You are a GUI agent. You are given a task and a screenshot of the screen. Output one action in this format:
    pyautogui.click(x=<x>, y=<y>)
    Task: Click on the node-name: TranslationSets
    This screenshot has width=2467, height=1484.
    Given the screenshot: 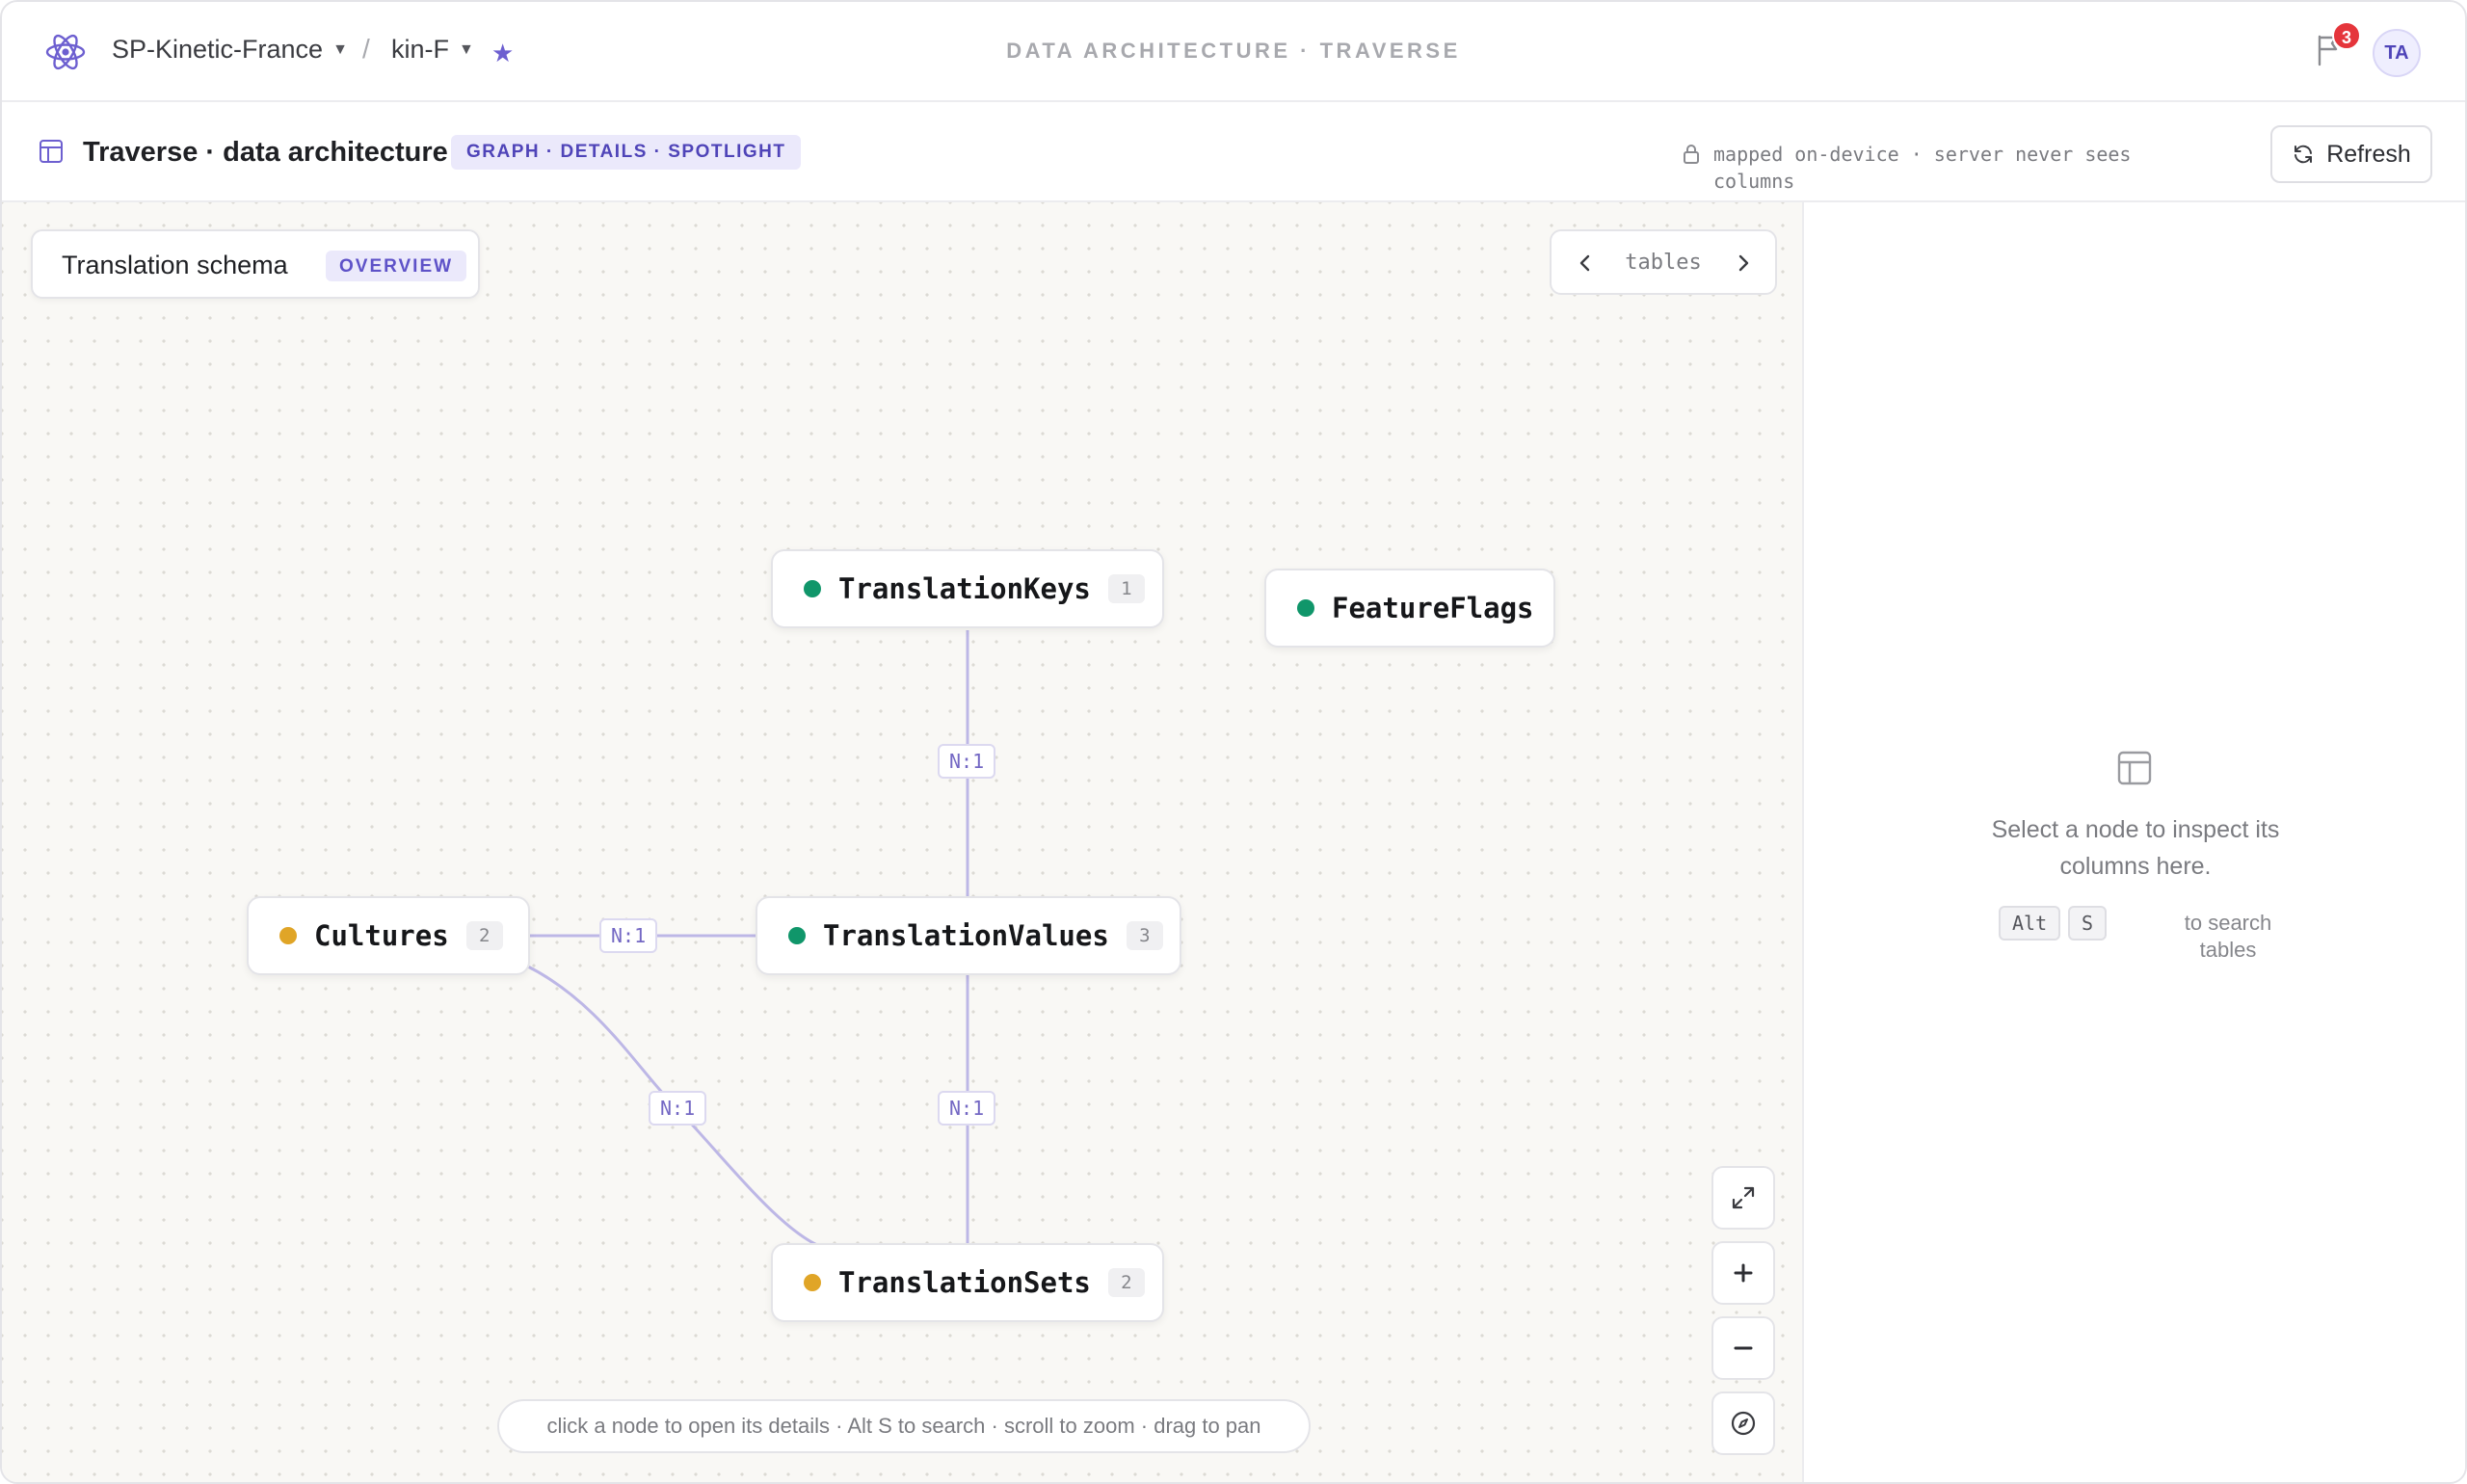 What is the action you would take?
    pyautogui.click(x=964, y=1282)
    